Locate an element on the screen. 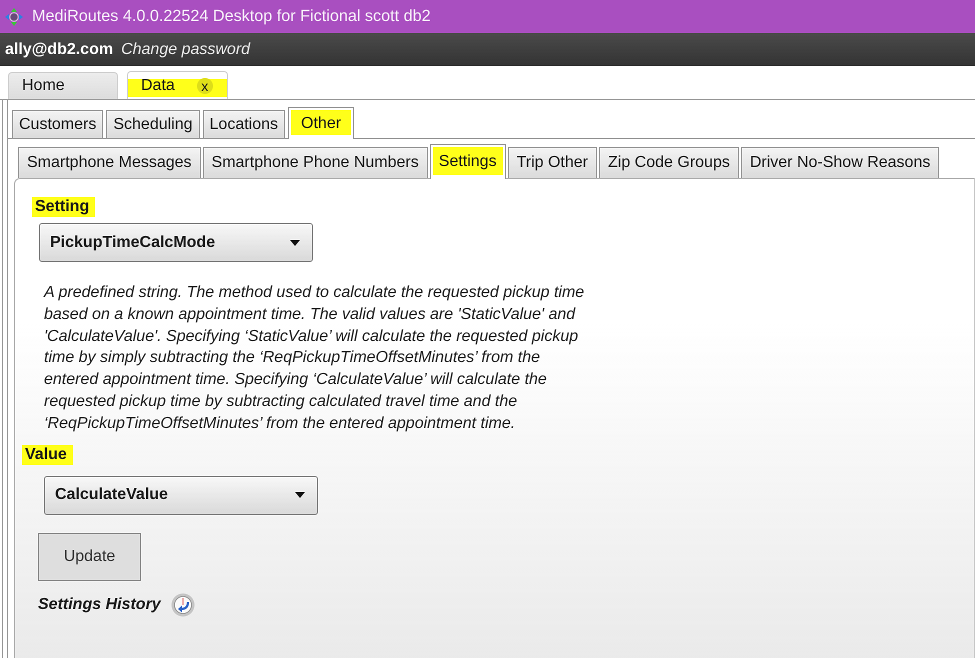 The width and height of the screenshot is (975, 658). category-tab: Locations is located at coordinates (244, 124).